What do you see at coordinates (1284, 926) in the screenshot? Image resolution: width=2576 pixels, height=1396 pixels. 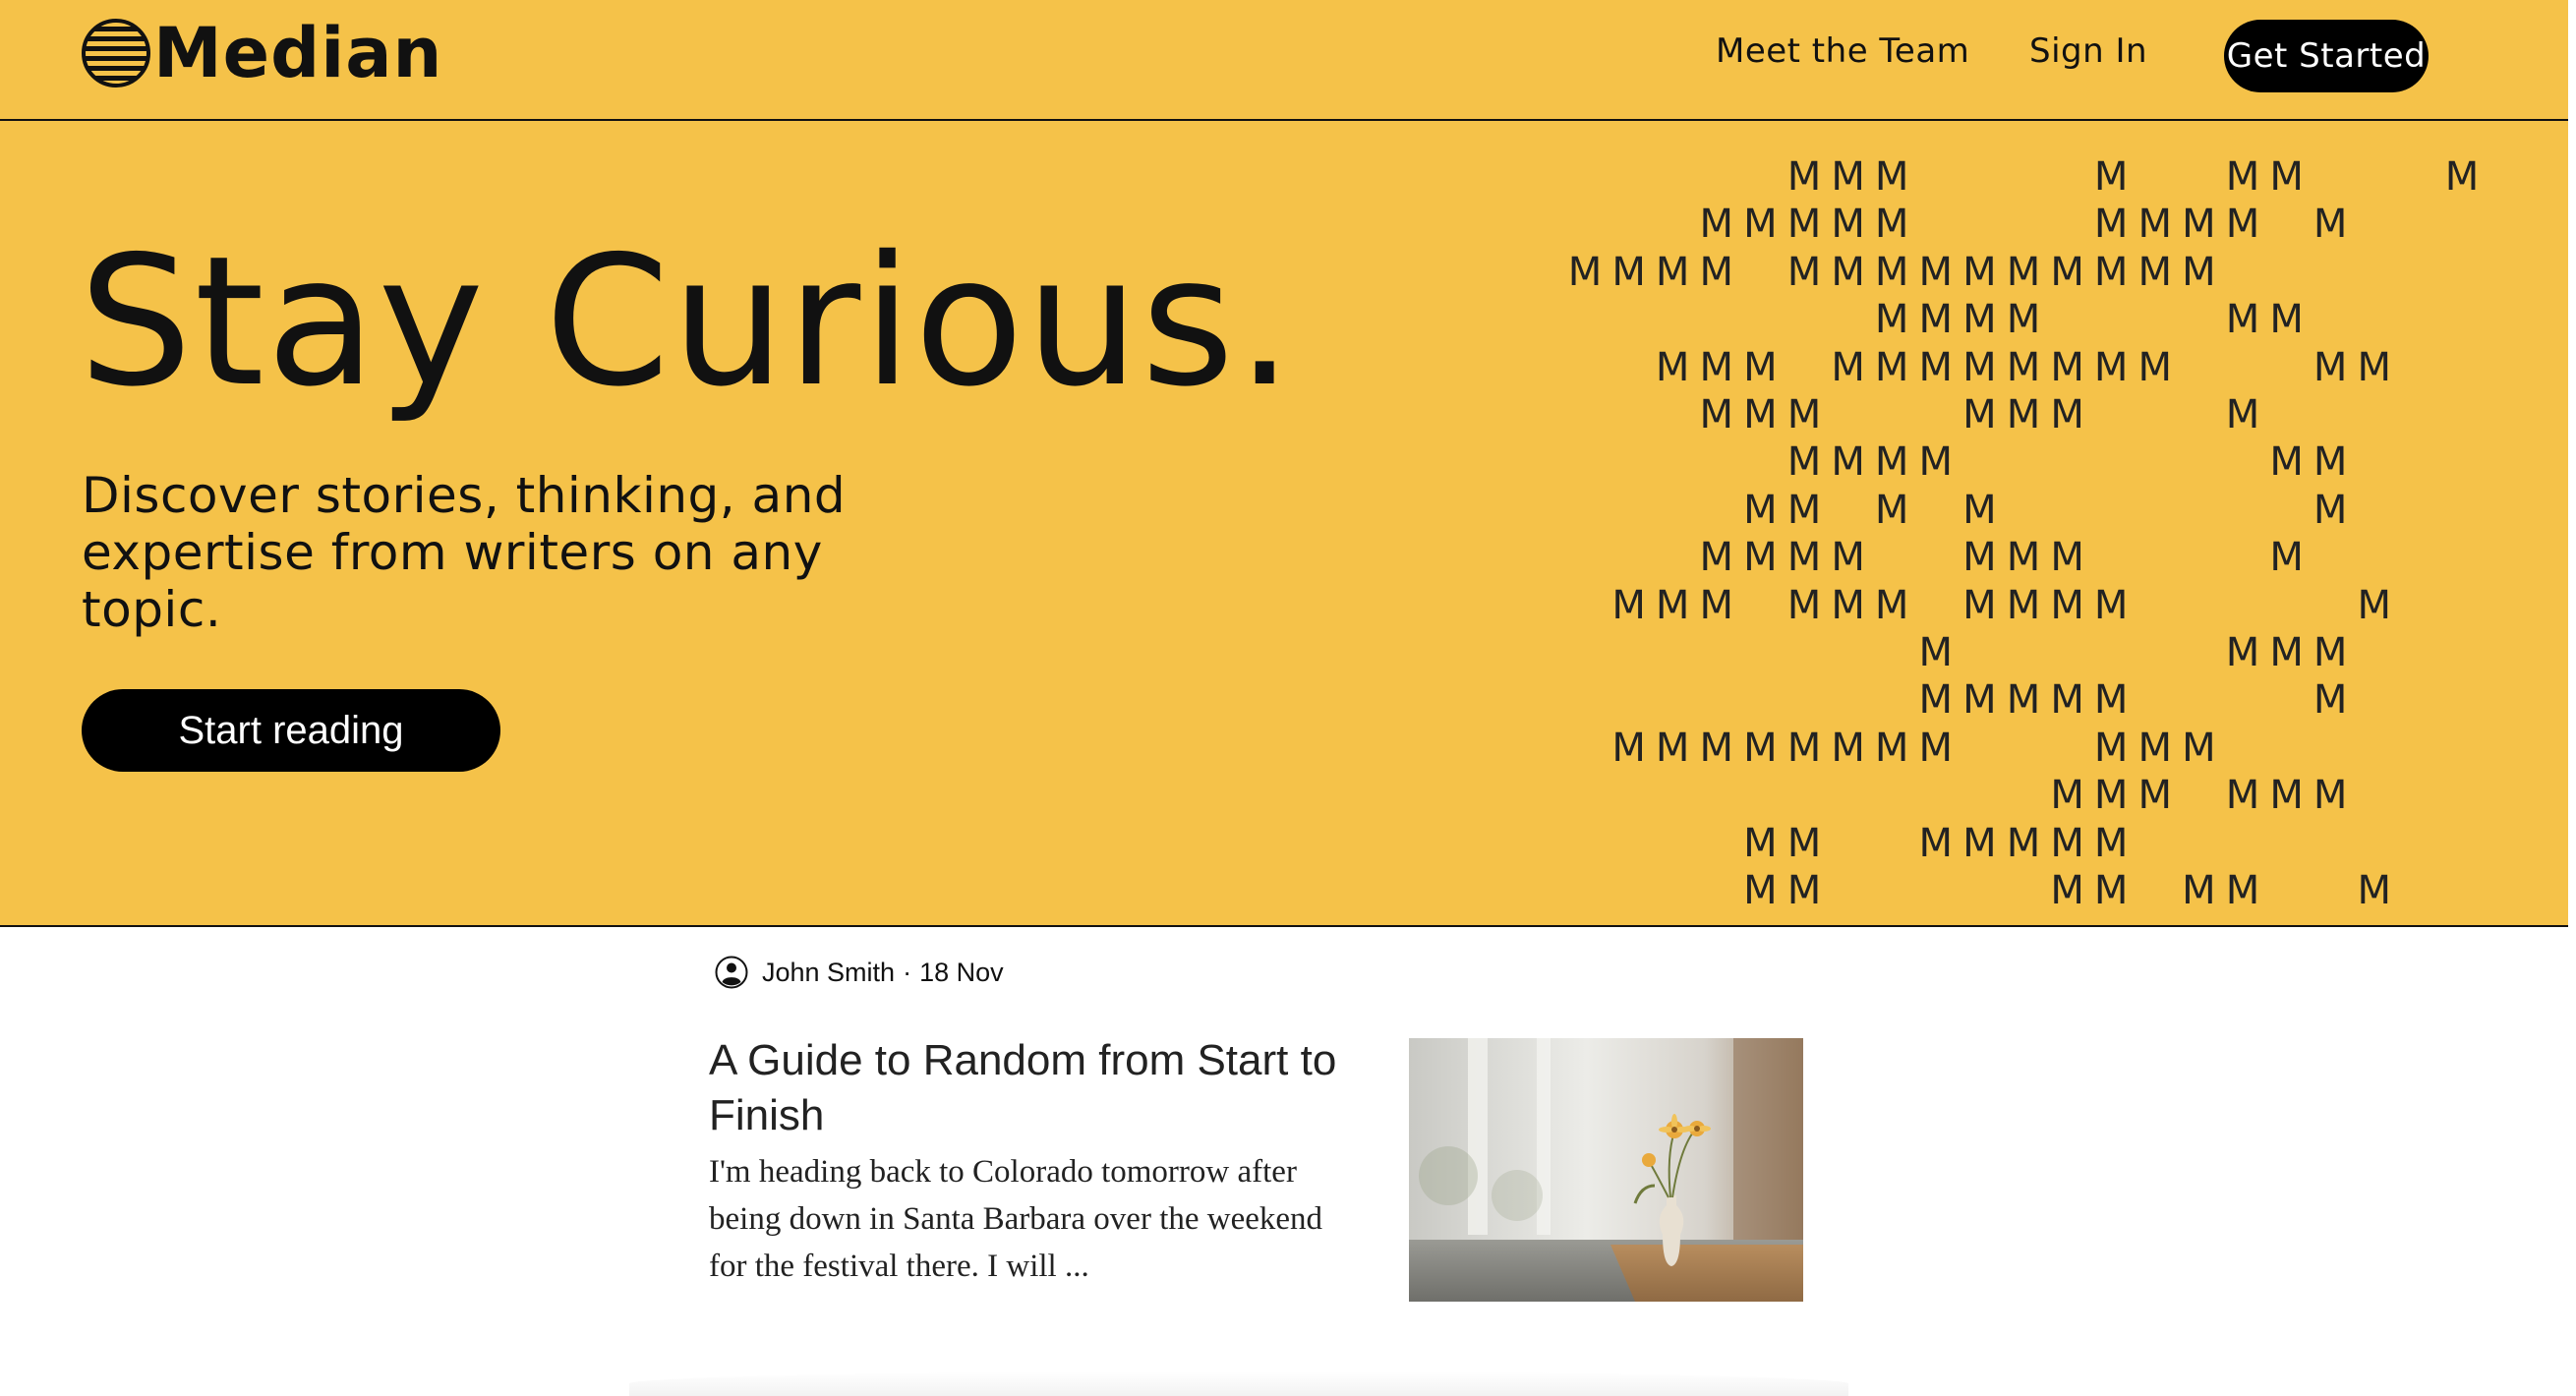 I see `hero-divider` at bounding box center [1284, 926].